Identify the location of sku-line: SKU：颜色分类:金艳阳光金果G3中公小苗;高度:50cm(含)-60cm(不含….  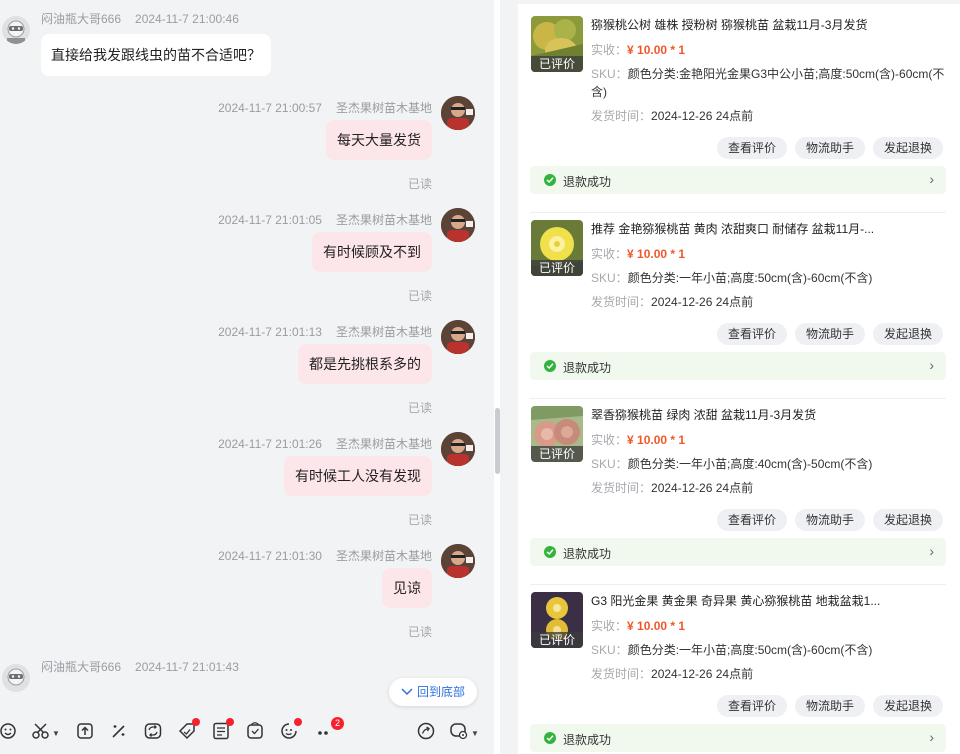
(771, 83).